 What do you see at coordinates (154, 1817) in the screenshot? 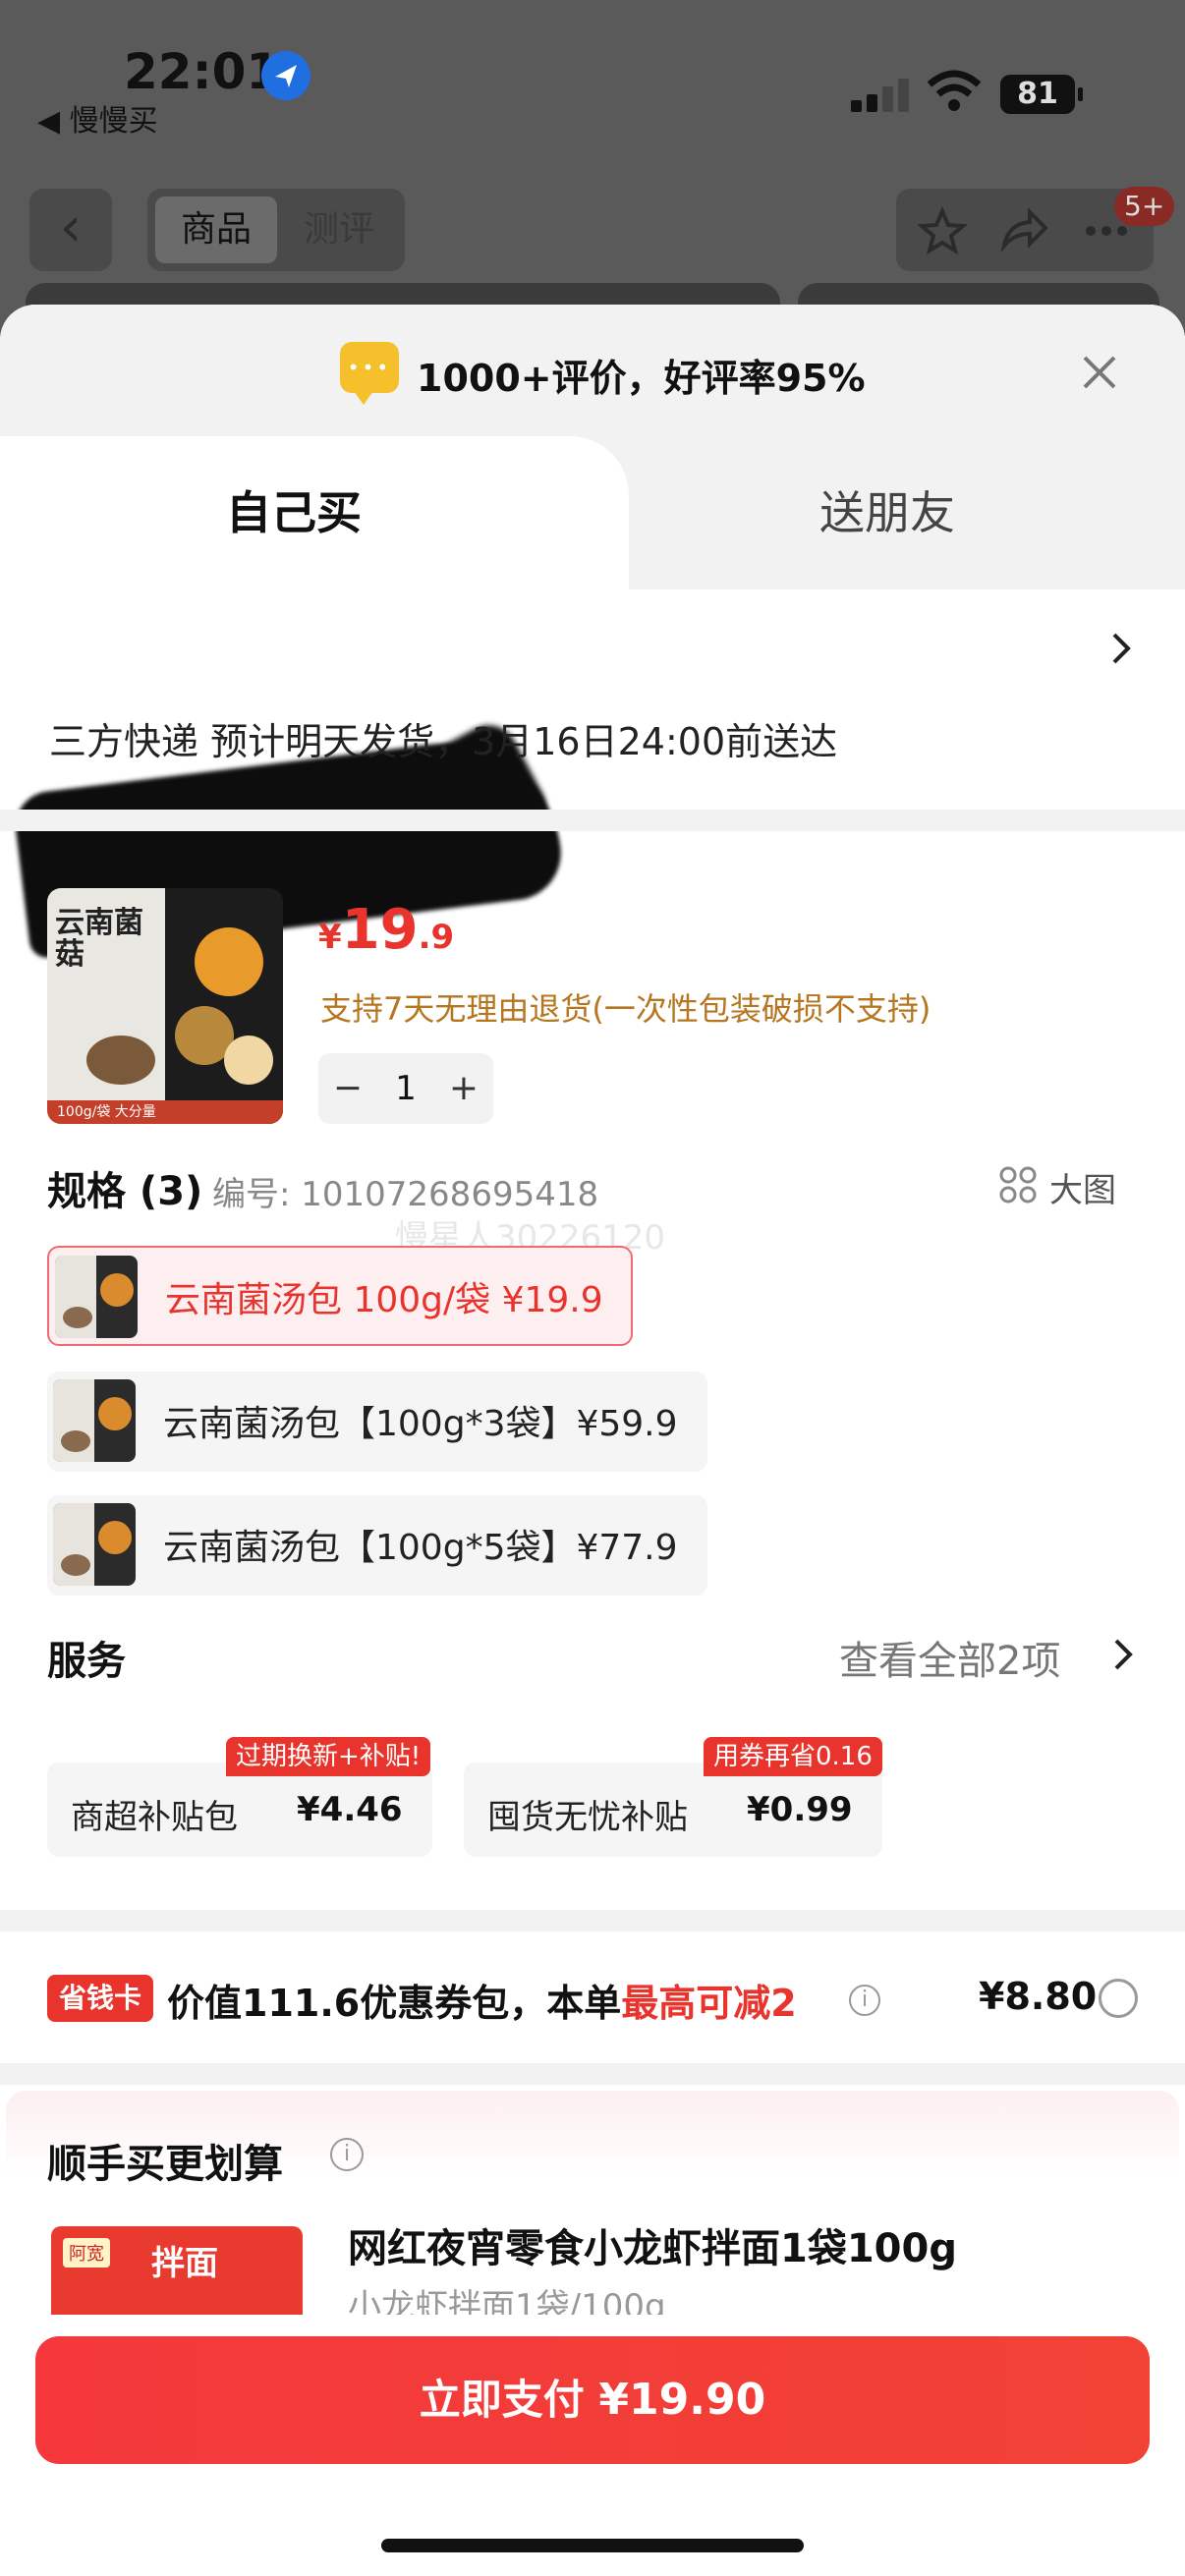
I see `service-name: 商超补贴包` at bounding box center [154, 1817].